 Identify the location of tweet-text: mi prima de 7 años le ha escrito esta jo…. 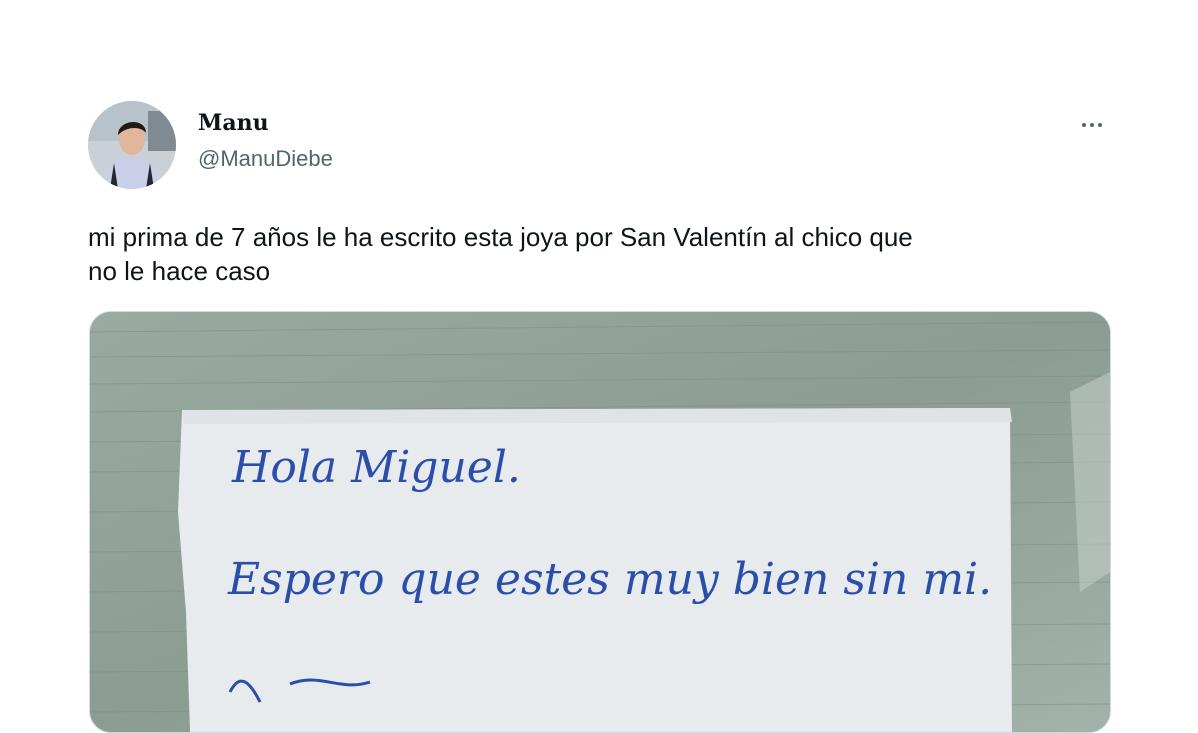
(500, 254).